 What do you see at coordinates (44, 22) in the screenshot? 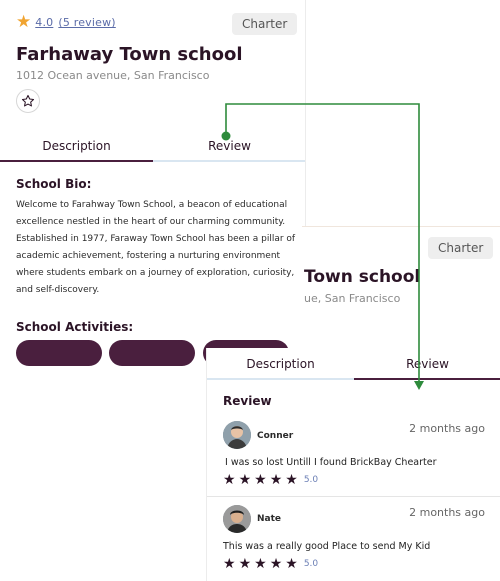
I see `rating-score: 4.0` at bounding box center [44, 22].